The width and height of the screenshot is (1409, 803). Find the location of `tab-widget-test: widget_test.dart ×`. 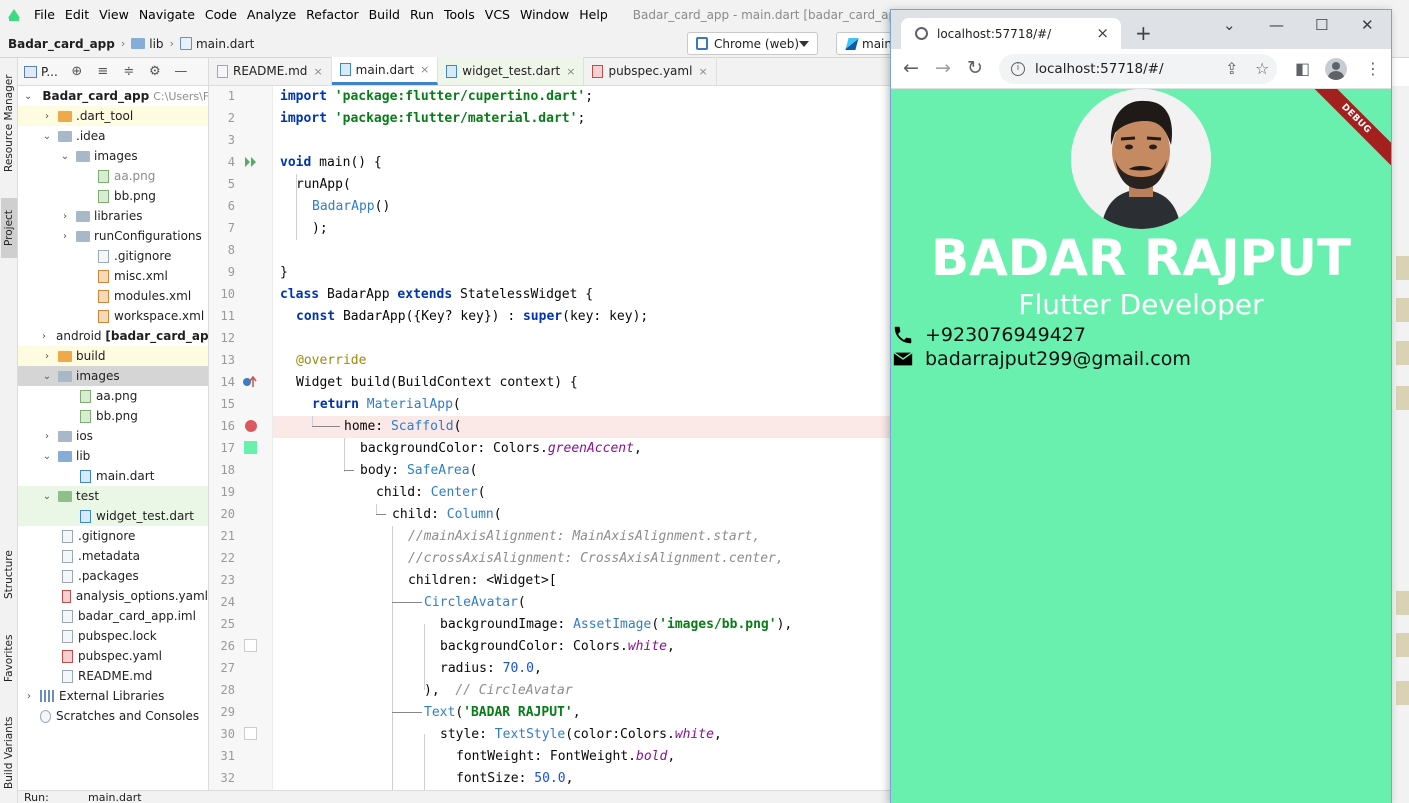

tab-widget-test: widget_test.dart × is located at coordinates (511, 71).